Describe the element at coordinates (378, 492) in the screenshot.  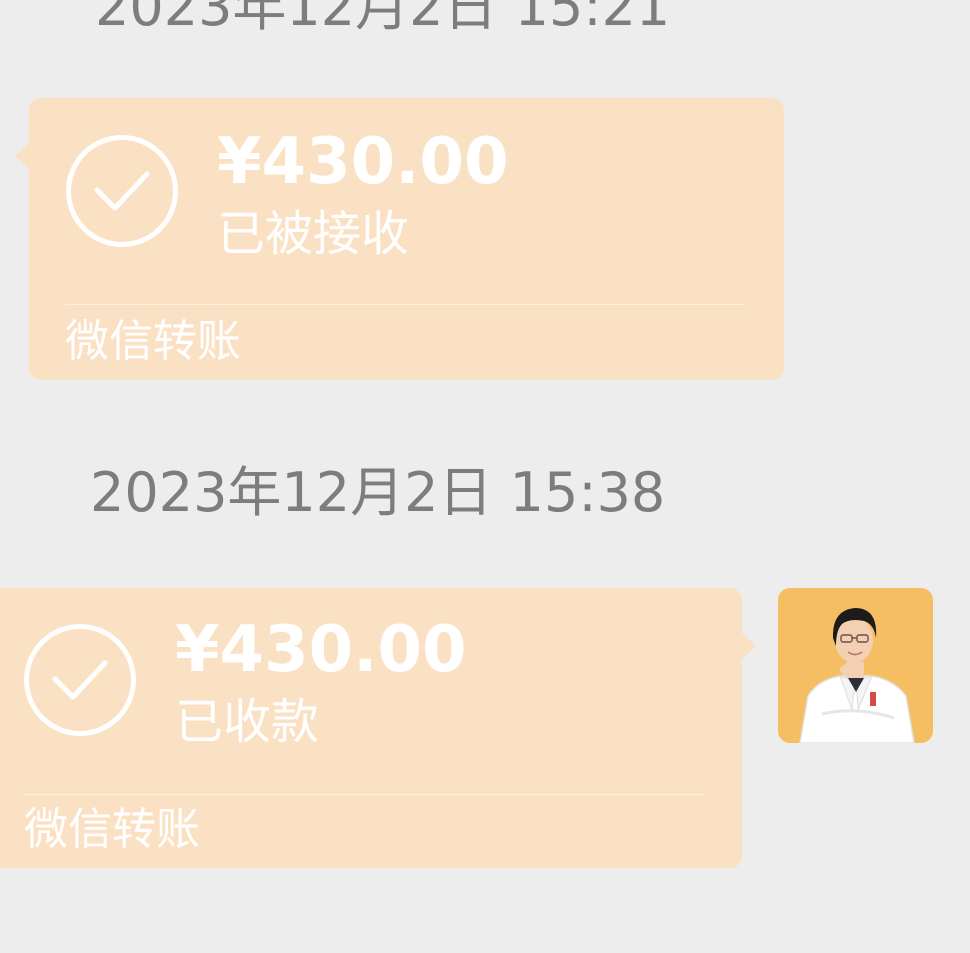
I see `message-timestamp: 2023年12月2日 15:38` at that location.